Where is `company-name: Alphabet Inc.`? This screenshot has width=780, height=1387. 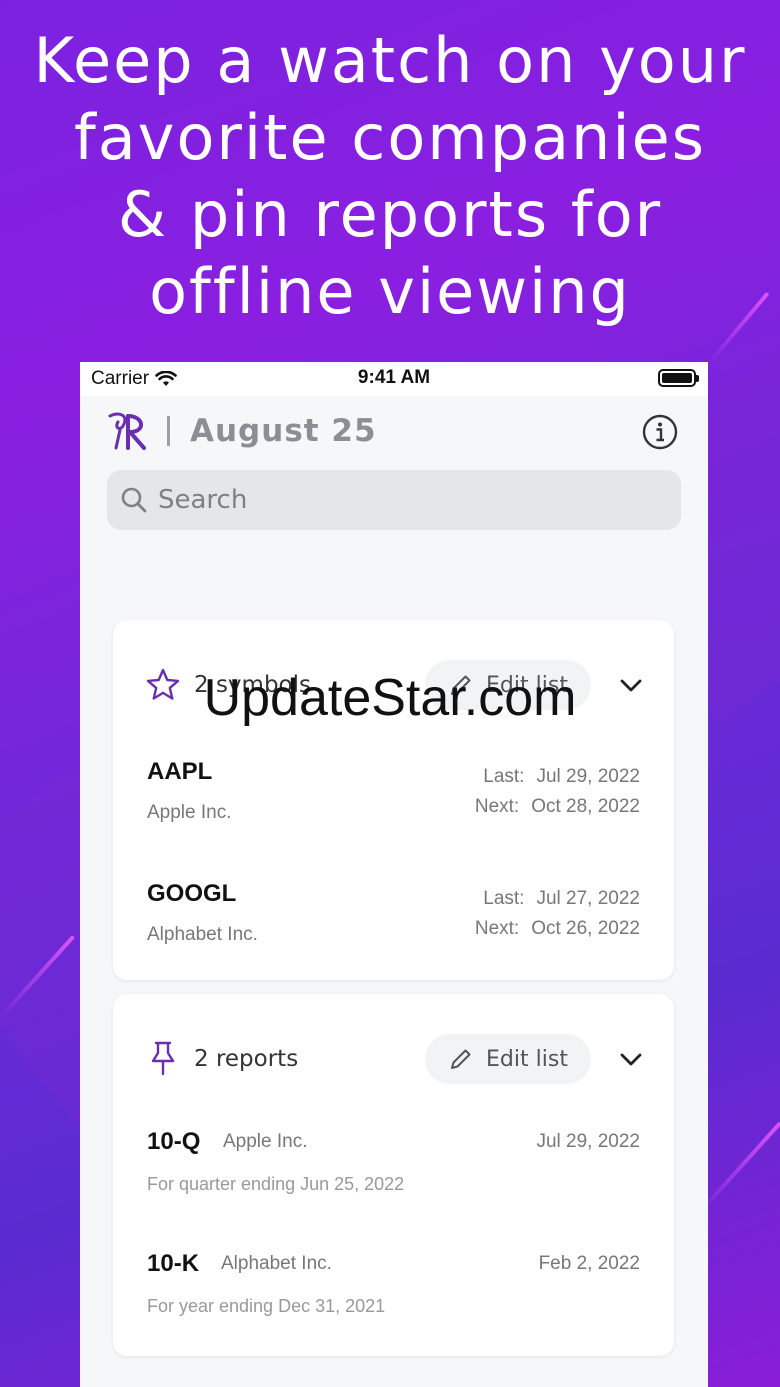
company-name: Alphabet Inc. is located at coordinates (202, 934).